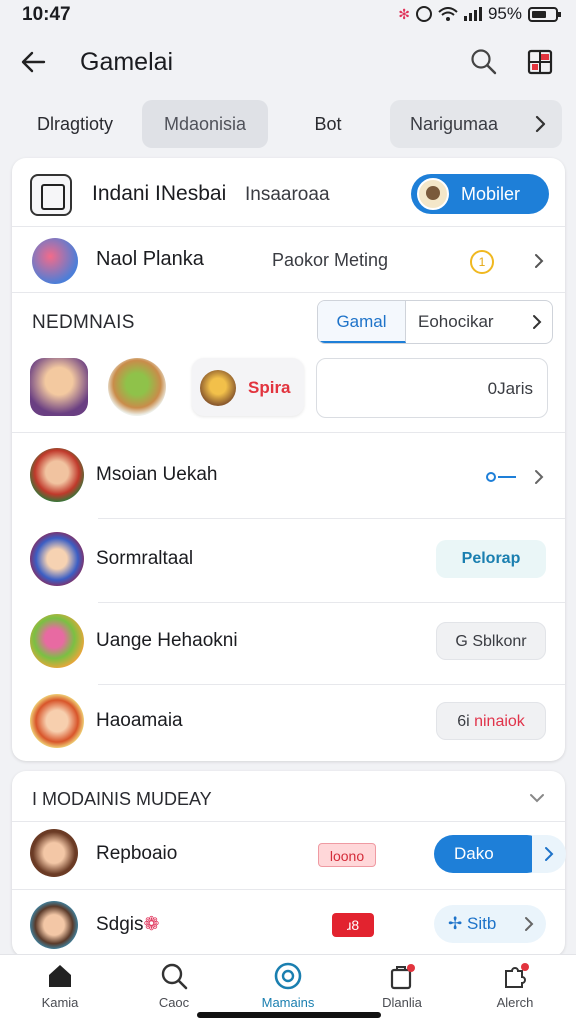  What do you see at coordinates (500, 854) in the screenshot?
I see `dako-button: Dako` at bounding box center [500, 854].